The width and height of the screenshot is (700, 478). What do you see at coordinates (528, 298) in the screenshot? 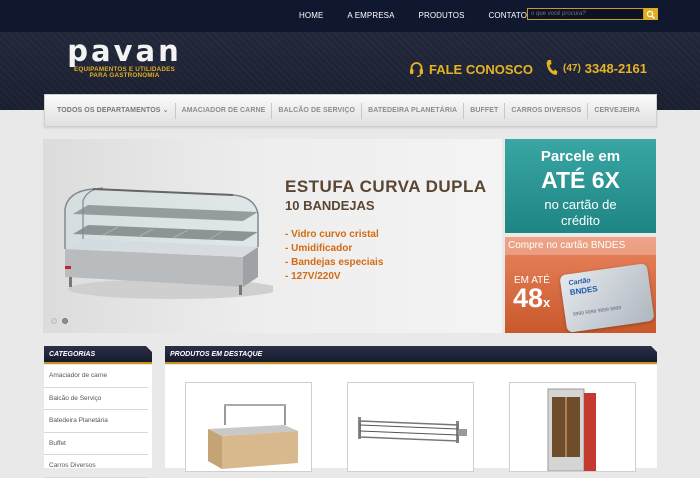
I see `bndes-installments-number: 48` at bounding box center [528, 298].